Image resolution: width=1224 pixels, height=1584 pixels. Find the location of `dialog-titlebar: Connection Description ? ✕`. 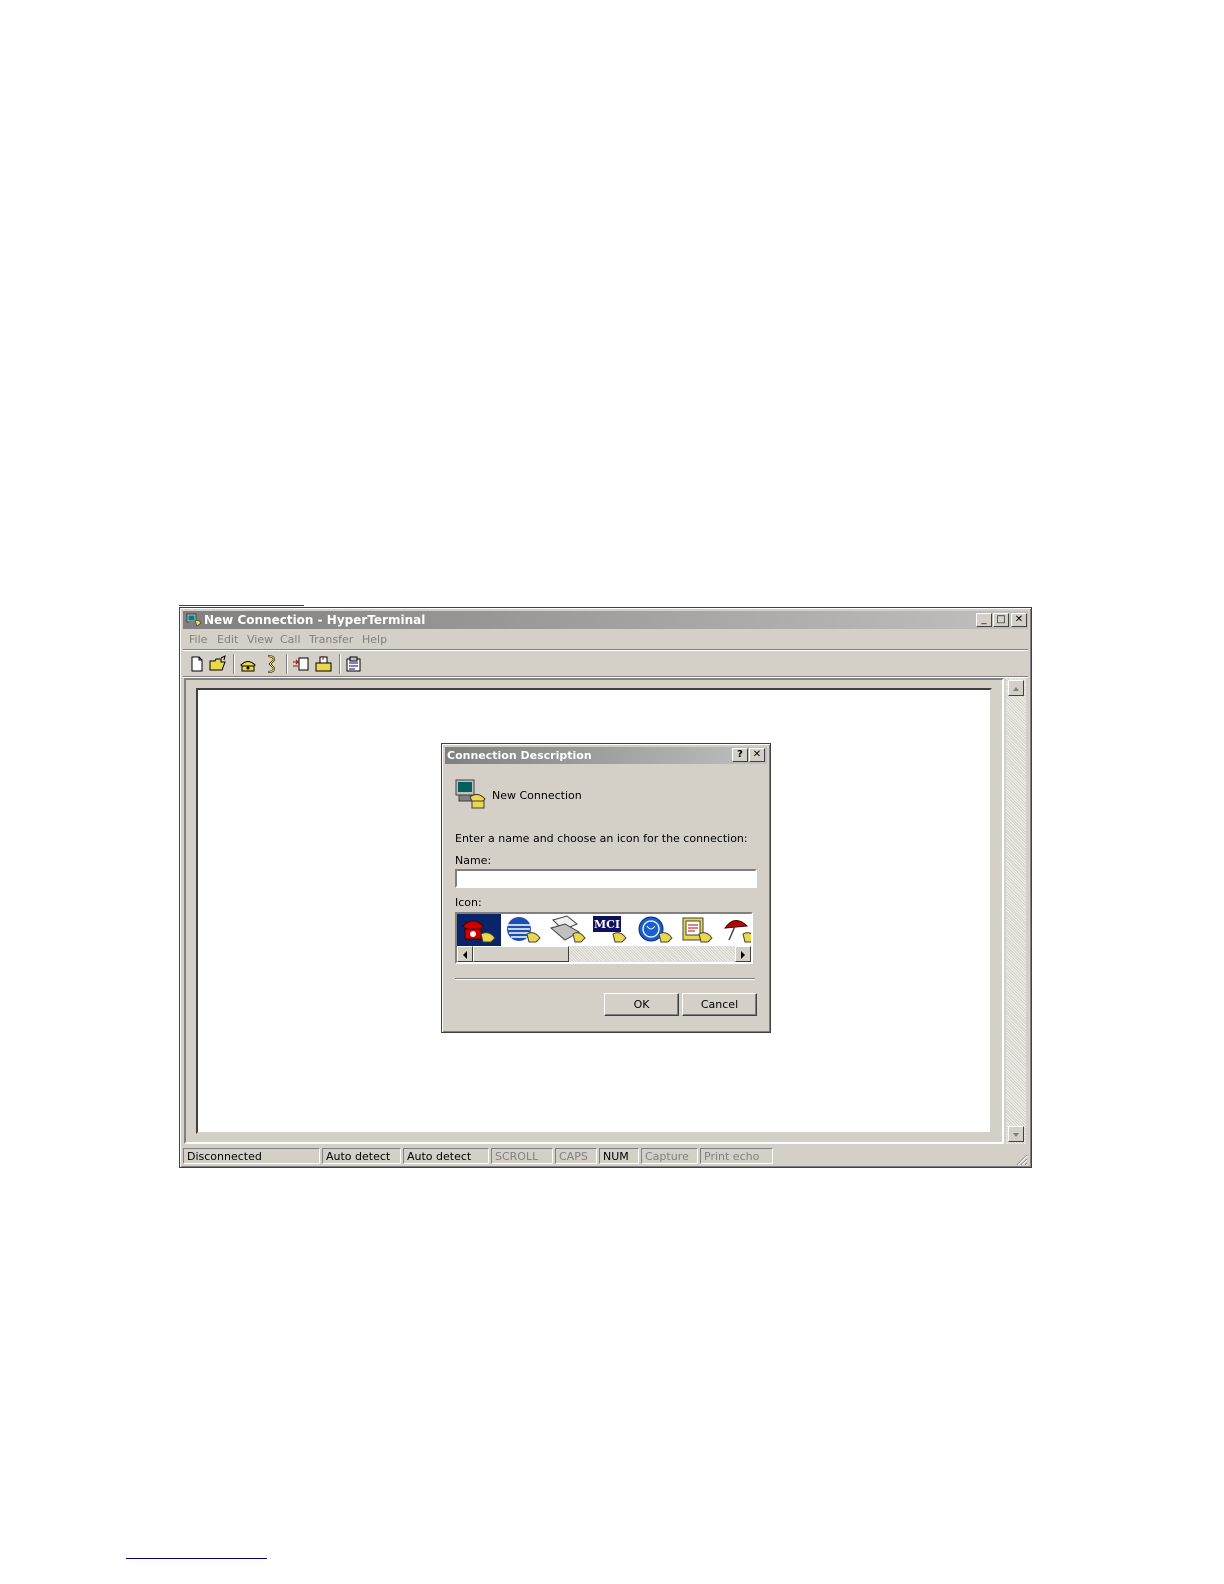

dialog-titlebar: Connection Description ? ✕ is located at coordinates (606, 755).